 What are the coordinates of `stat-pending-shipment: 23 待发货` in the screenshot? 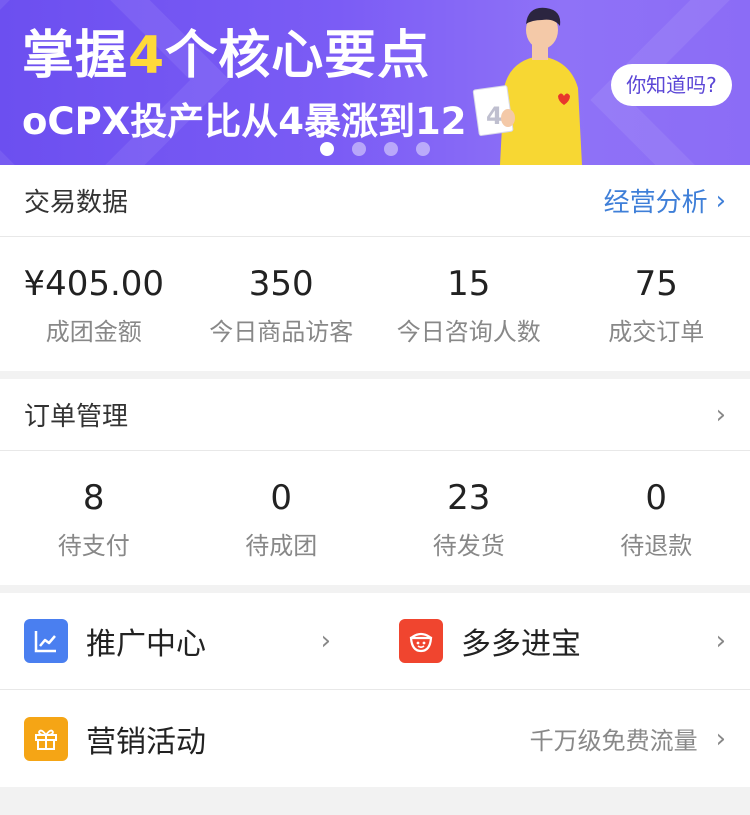 It's located at (469, 518).